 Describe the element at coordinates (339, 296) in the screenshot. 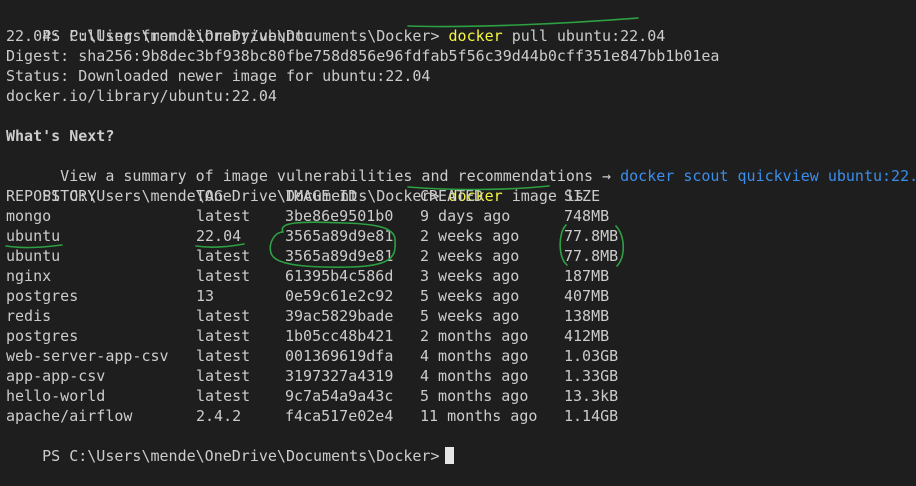

I see `cell-image-id: 0e59c61e2c92` at that location.